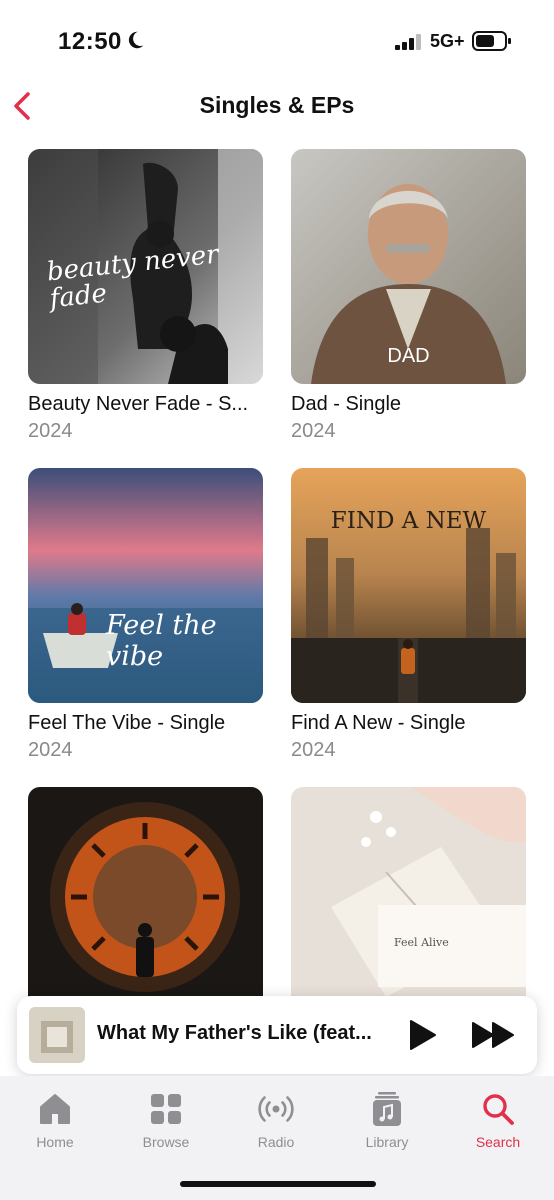 The image size is (554, 1200). I want to click on status-bar: 12:50 5G+, so click(277, 40).